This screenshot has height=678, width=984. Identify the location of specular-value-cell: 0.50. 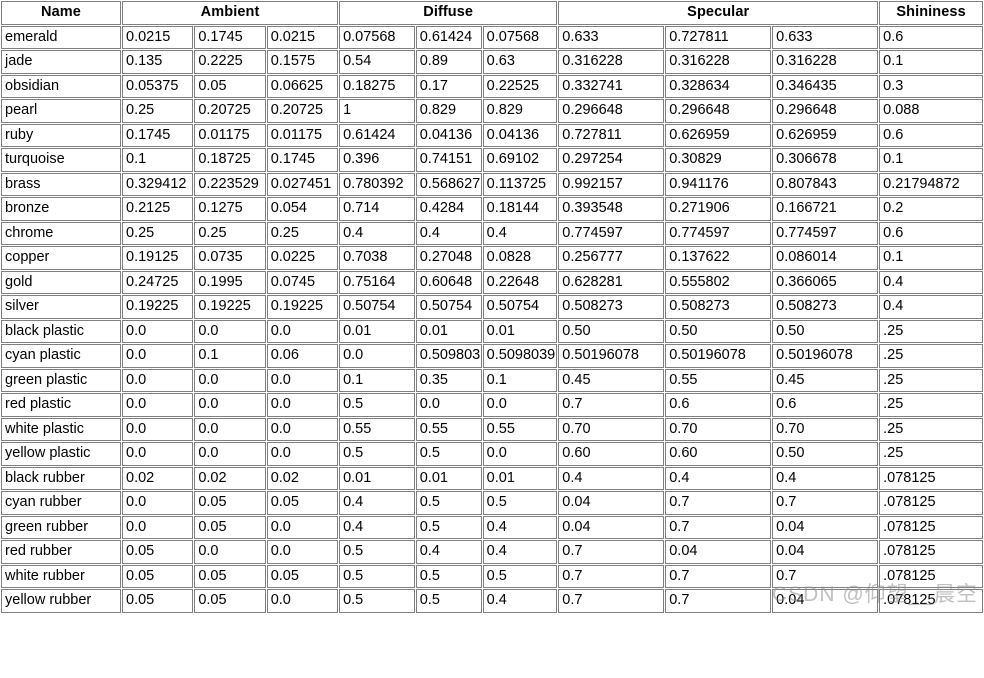
(825, 331).